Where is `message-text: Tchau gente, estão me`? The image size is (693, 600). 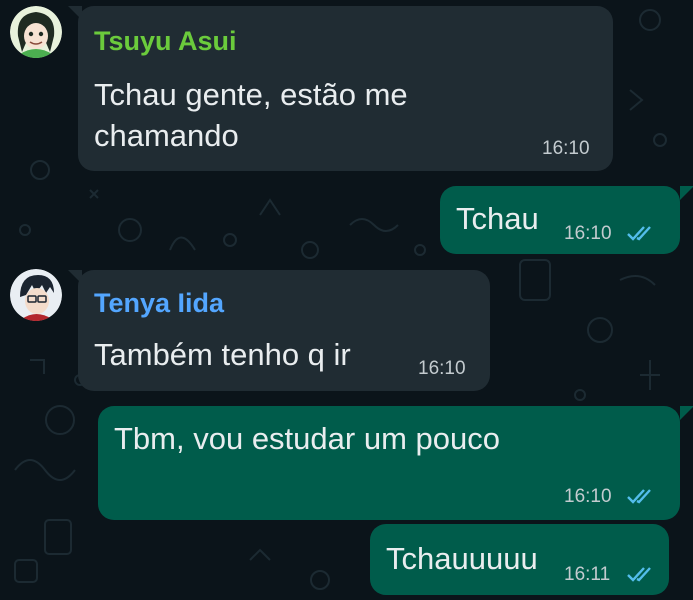 message-text: Tchau gente, estão me is located at coordinates (251, 94).